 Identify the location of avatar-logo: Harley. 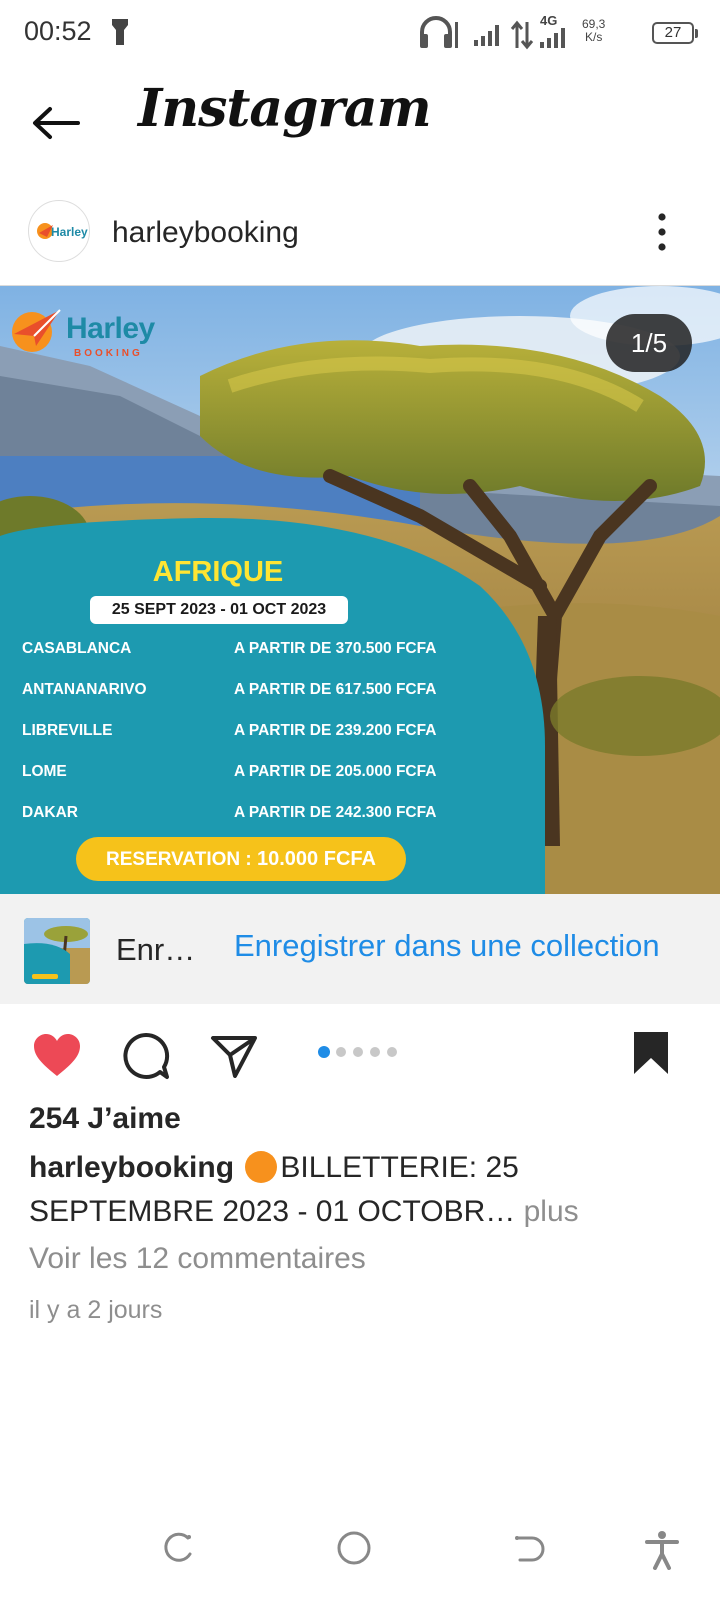
(62, 231).